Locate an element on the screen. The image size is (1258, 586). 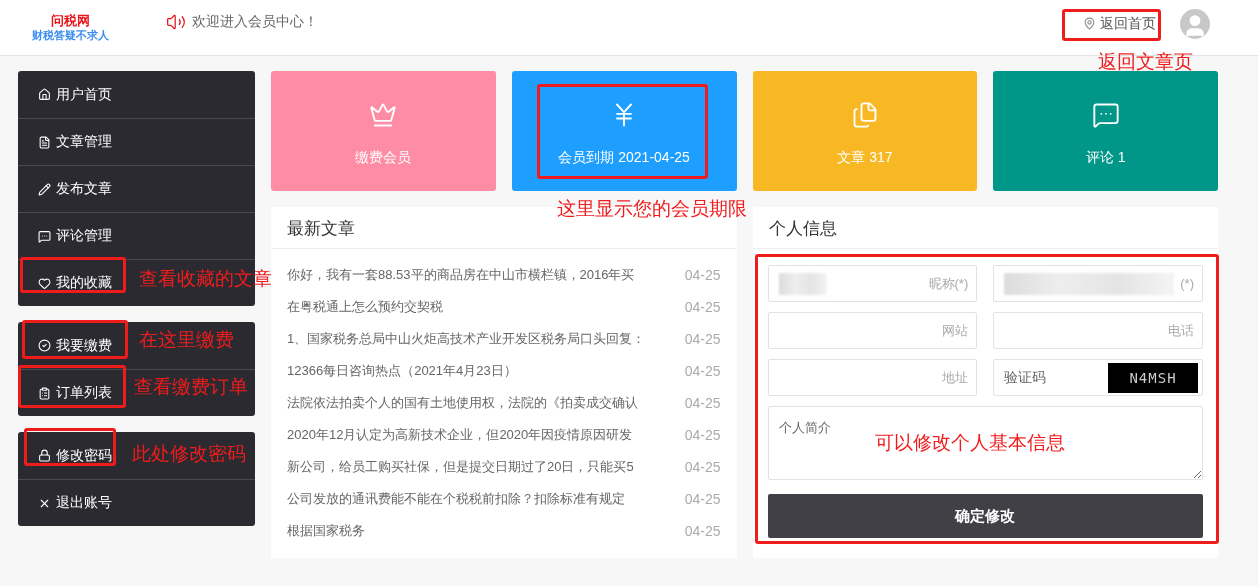
annotation-text: 可以修改个人基本信息 is located at coordinates (970, 443).